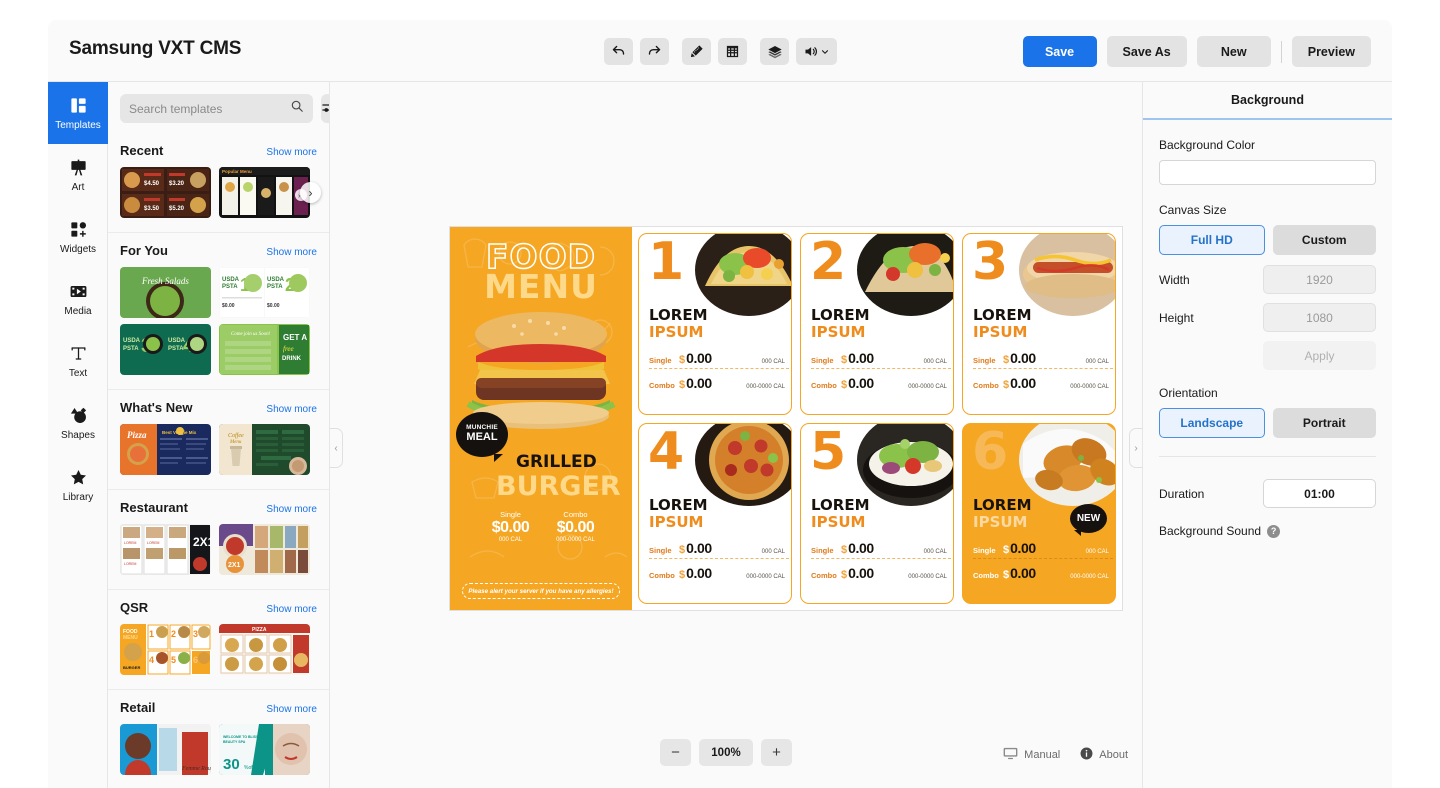 This screenshot has height=788, width=1440. What do you see at coordinates (1324, 423) in the screenshot?
I see `orientation-portrait-button: Portrait` at bounding box center [1324, 423].